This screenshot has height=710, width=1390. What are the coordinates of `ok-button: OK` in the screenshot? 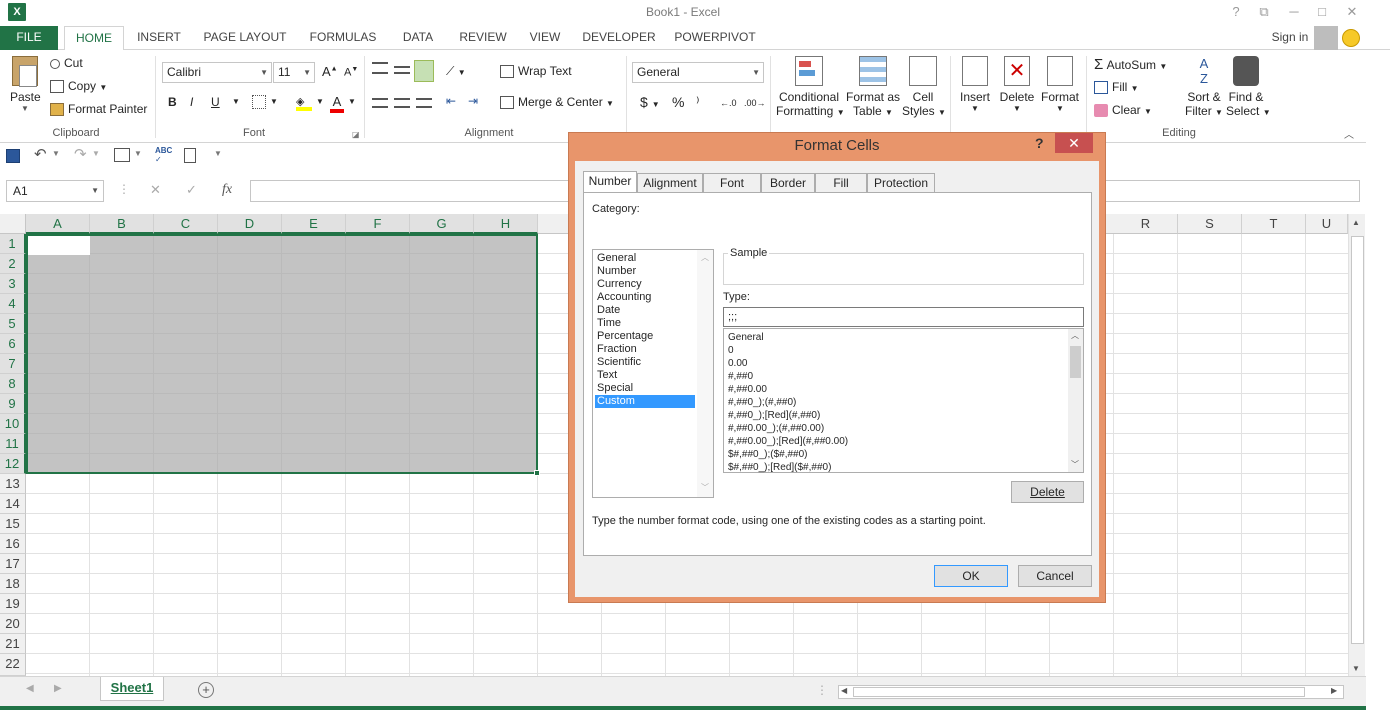 It's located at (971, 576).